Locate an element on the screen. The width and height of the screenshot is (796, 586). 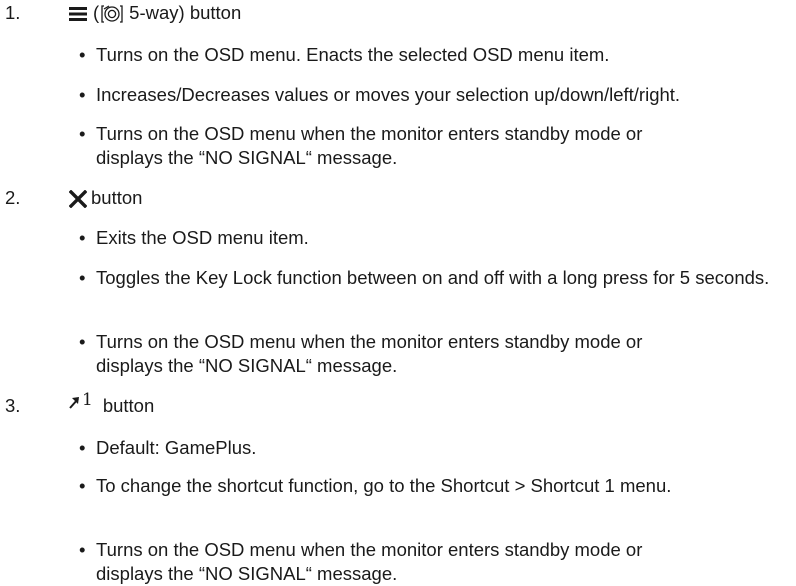
list-item: • Exits the OSD menu item. is located at coordinates (429, 238).